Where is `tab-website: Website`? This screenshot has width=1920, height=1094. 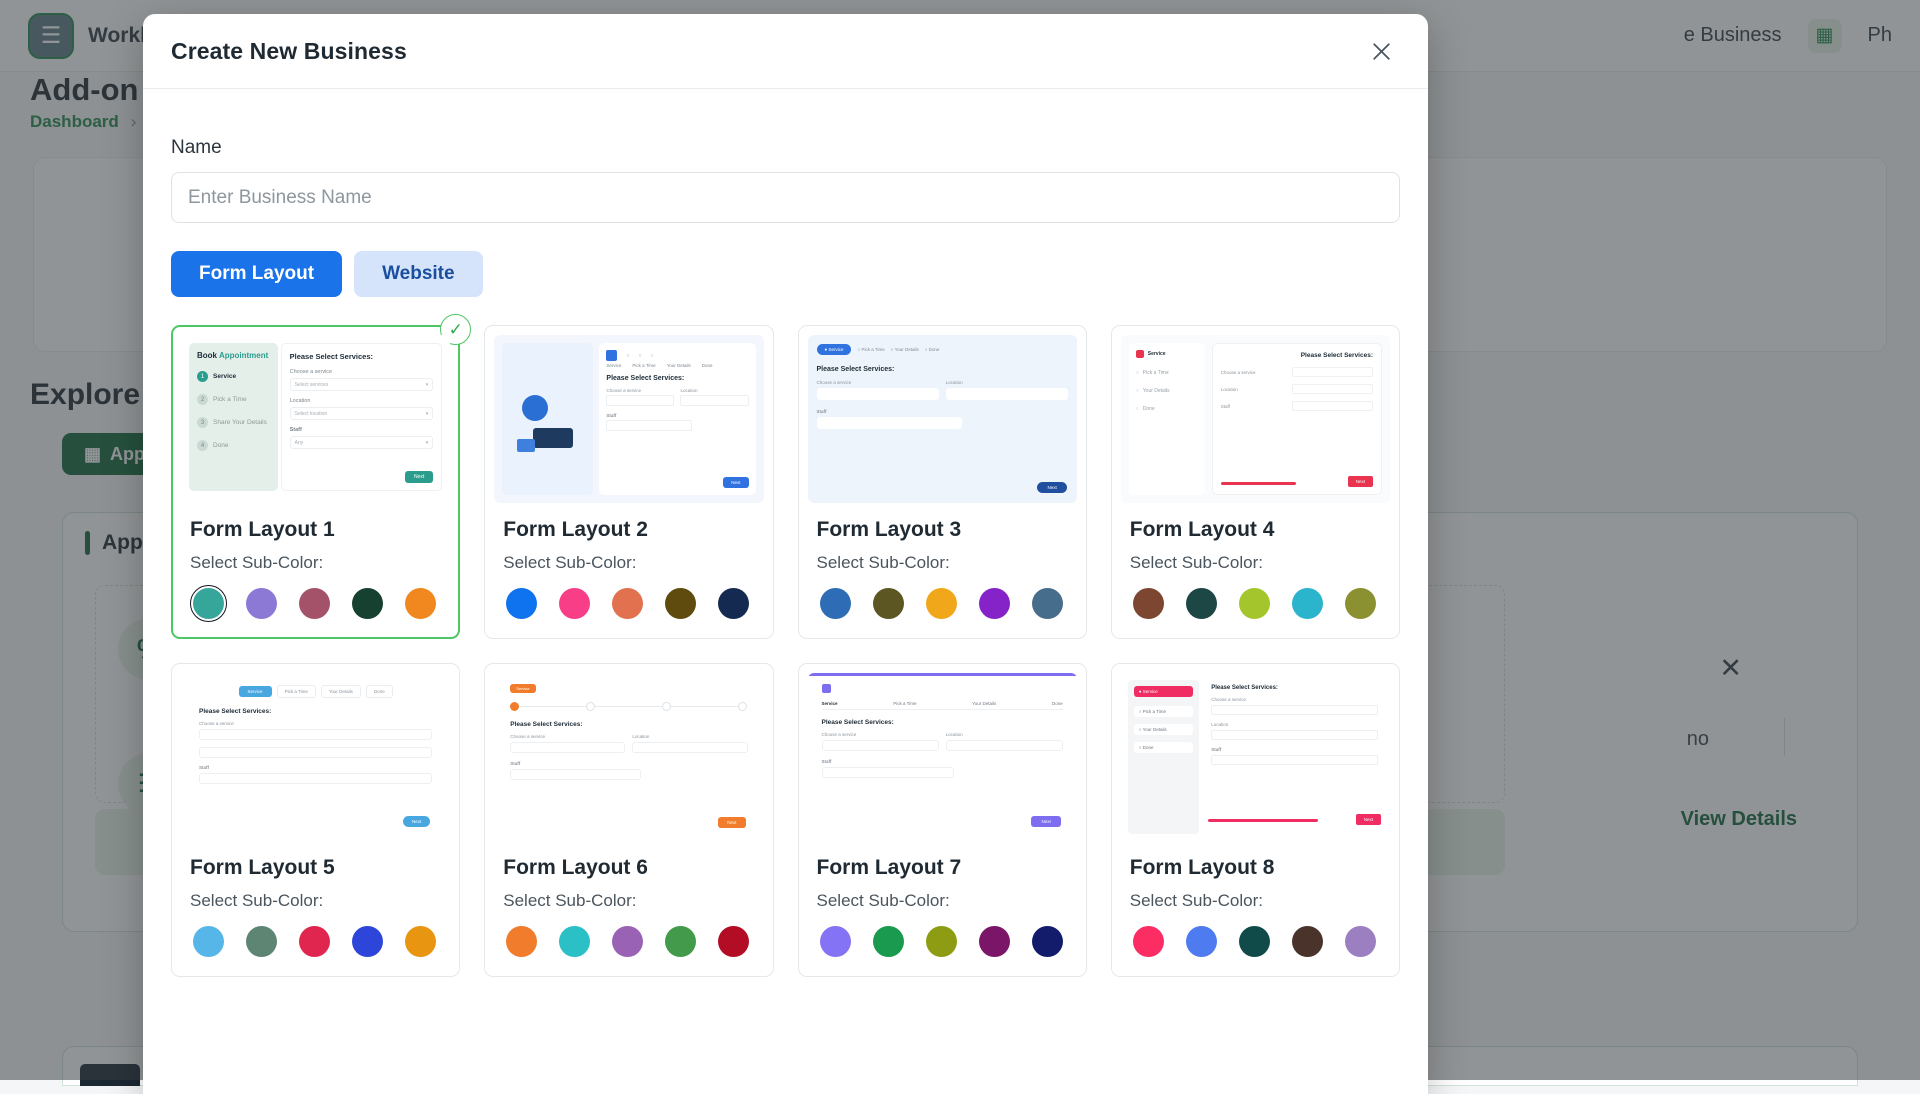
tab-website: Website is located at coordinates (418, 274).